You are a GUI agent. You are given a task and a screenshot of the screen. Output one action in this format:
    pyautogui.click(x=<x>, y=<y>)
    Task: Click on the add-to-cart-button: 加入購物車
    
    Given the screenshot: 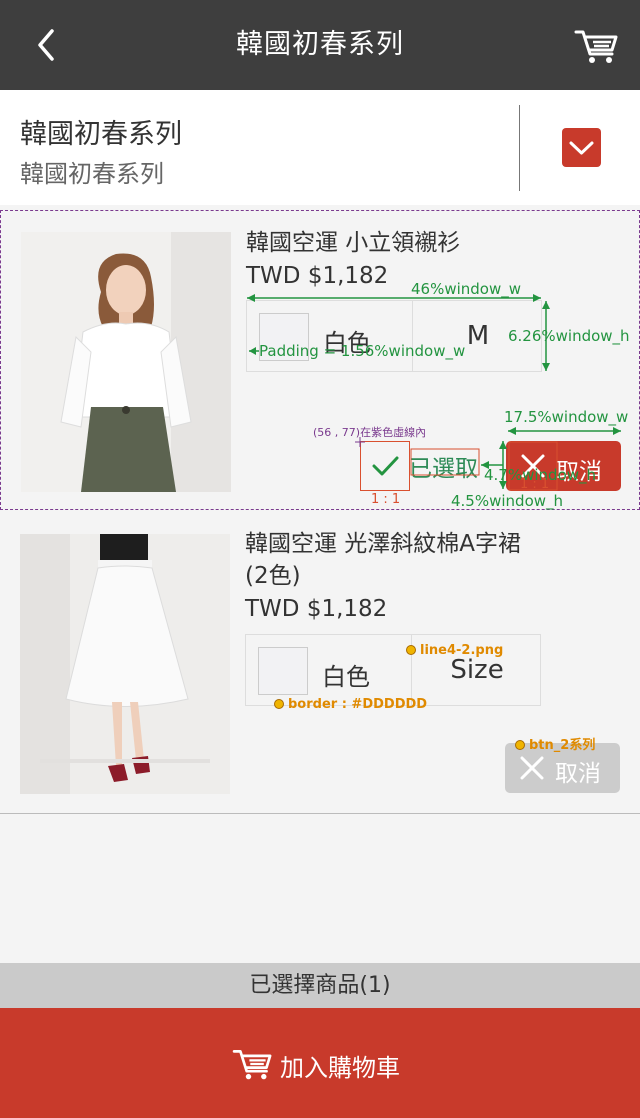 What is the action you would take?
    pyautogui.click(x=320, y=1063)
    